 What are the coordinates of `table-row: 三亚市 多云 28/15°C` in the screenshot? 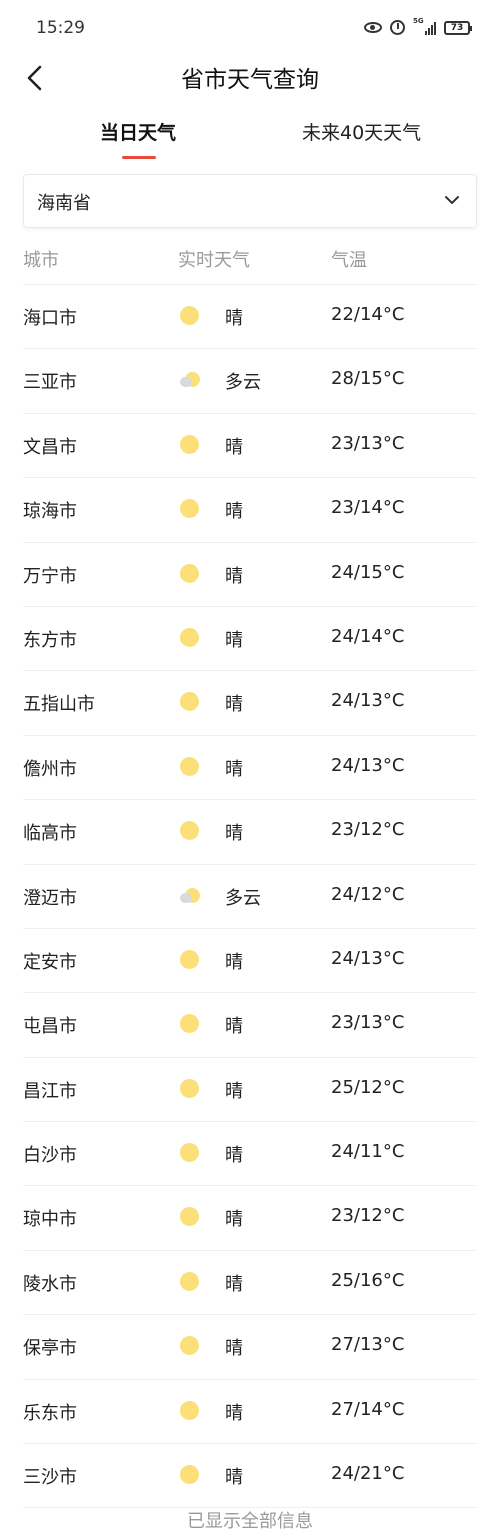 It's located at (250, 381).